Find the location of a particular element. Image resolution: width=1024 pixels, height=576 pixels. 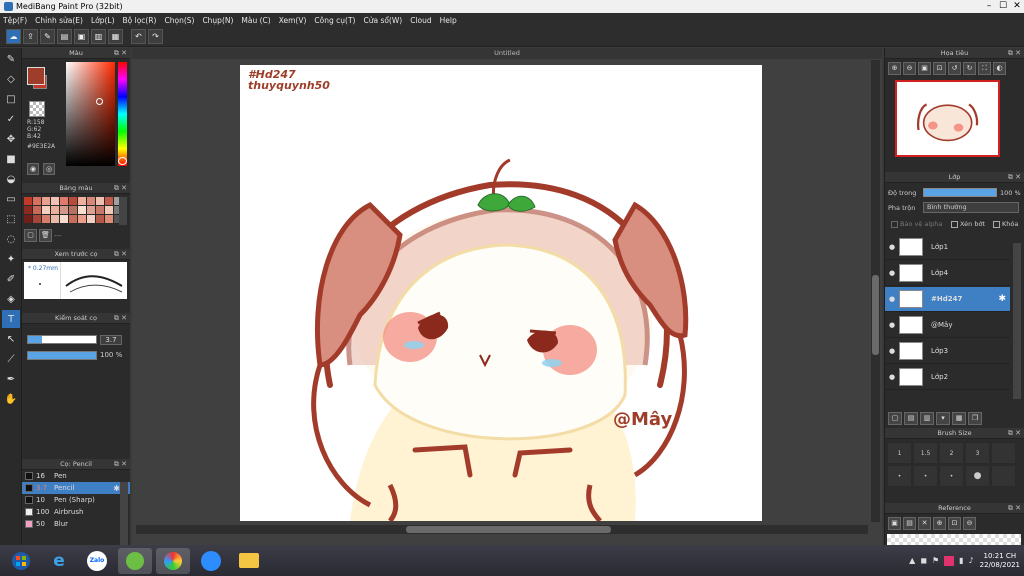

new-layer-icon: ▢ is located at coordinates (895, 418).